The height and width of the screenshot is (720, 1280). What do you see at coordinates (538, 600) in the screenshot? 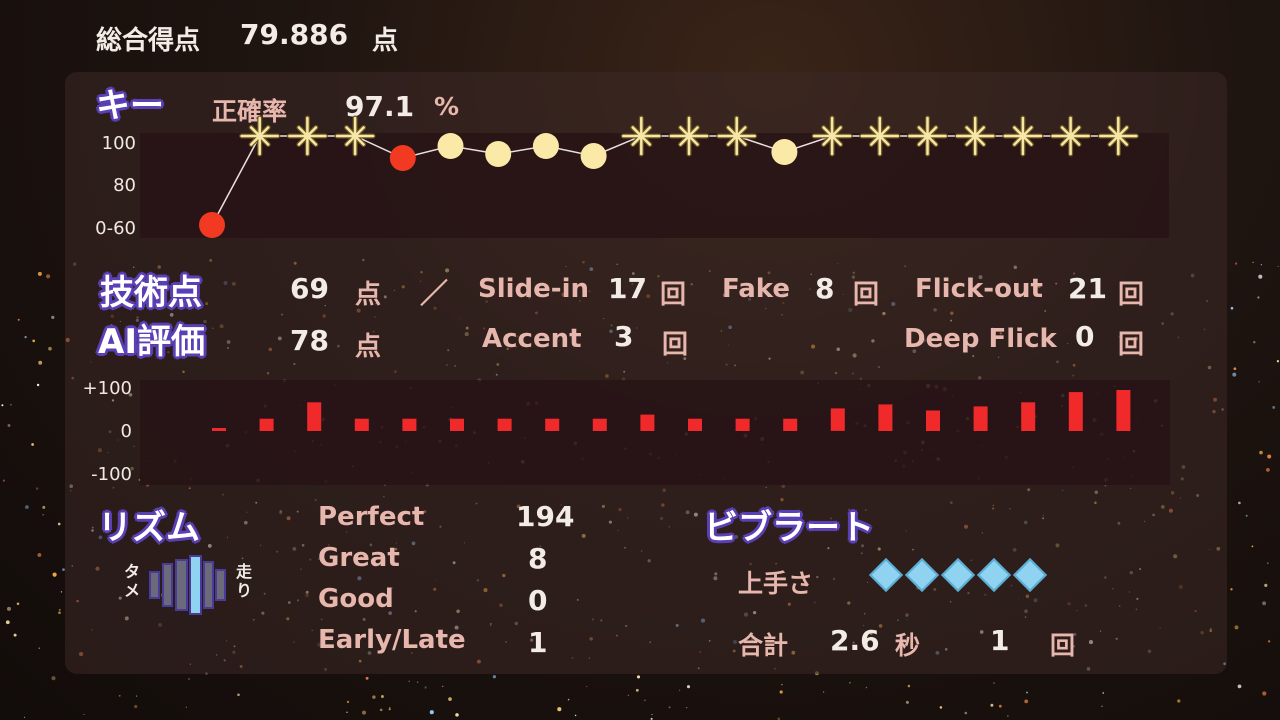
I see `rhythm-good-value: 0` at bounding box center [538, 600].